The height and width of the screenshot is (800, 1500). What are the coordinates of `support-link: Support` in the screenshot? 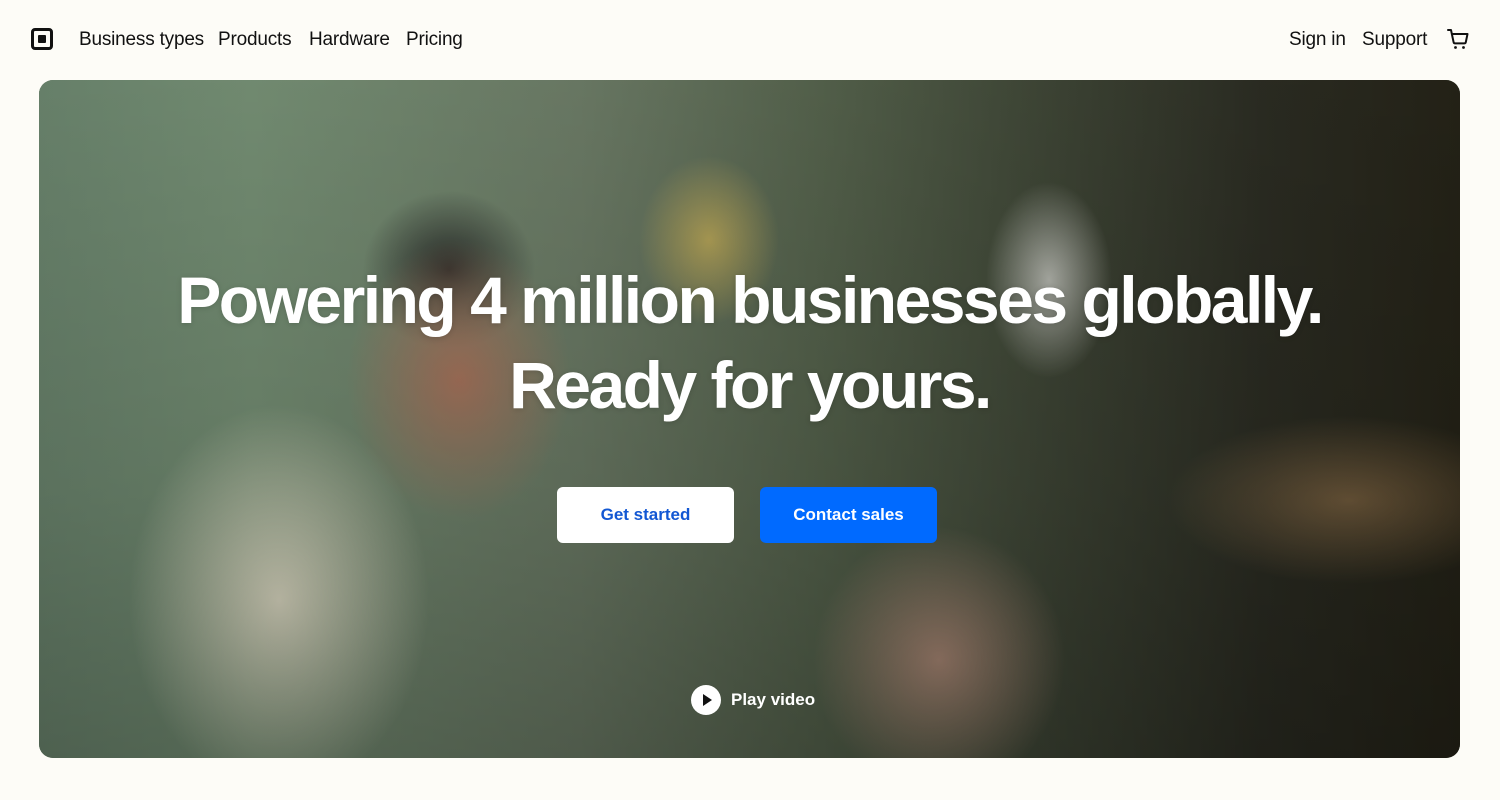 It's located at (1394, 40).